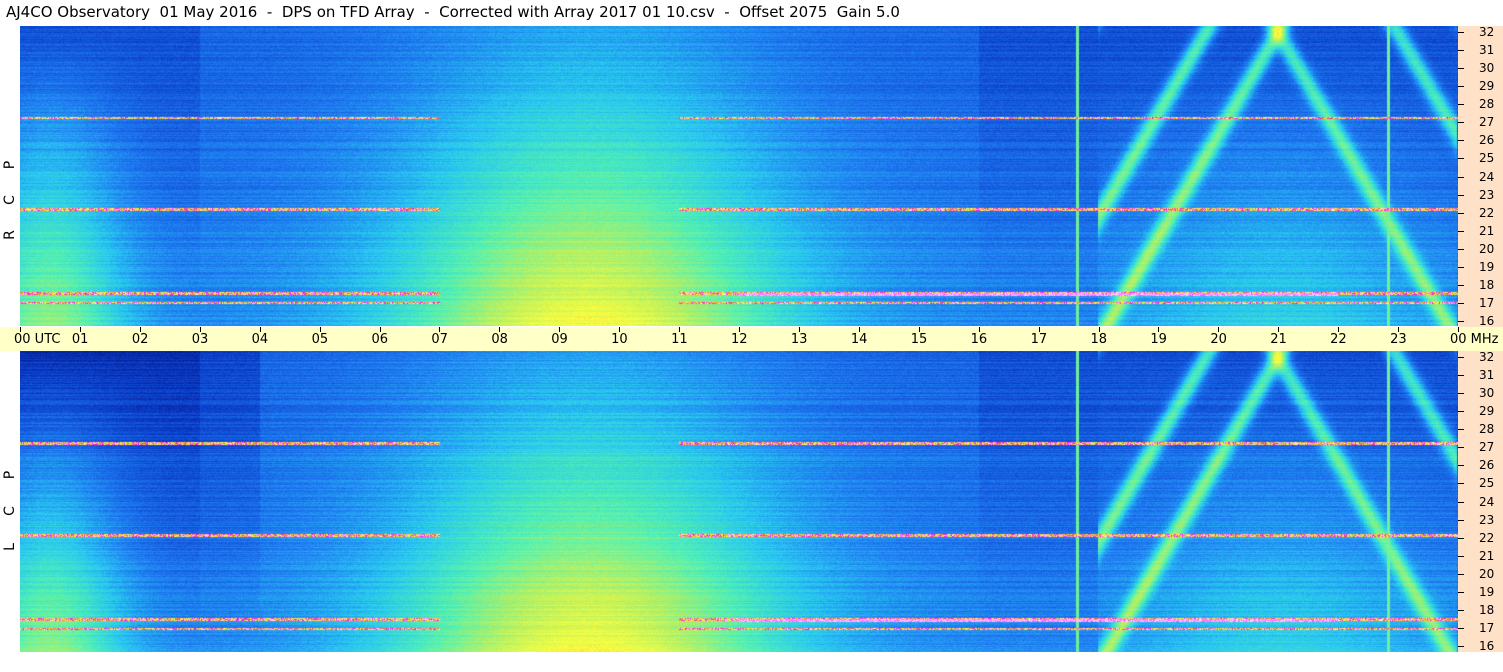 The width and height of the screenshot is (1503, 672). I want to click on freq-tick-label: 32, so click(1487, 32).